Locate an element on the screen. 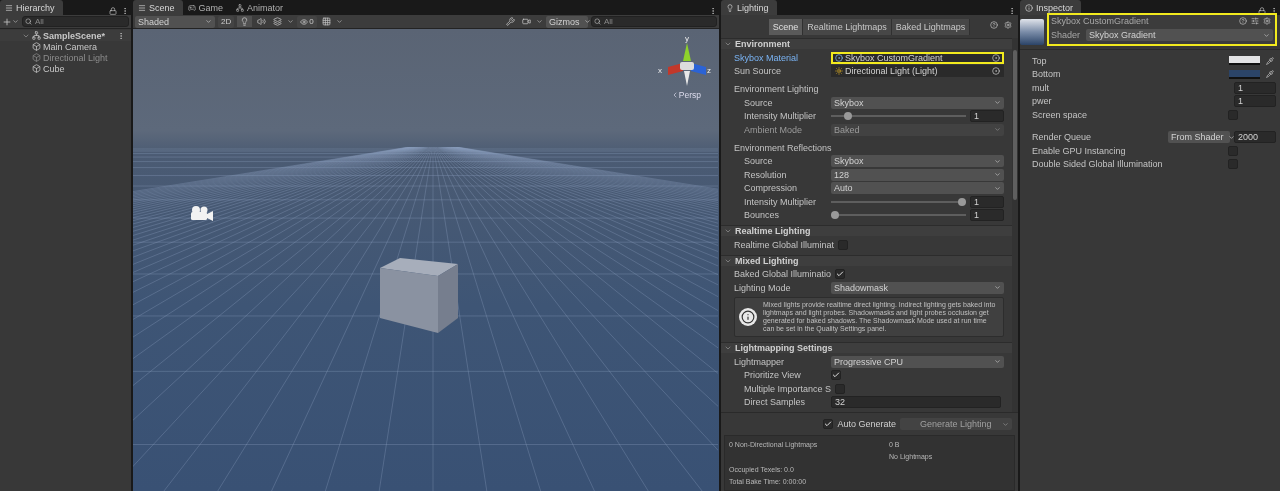 The height and width of the screenshot is (491, 1280). property-label: Top is located at coordinates (1040, 60).